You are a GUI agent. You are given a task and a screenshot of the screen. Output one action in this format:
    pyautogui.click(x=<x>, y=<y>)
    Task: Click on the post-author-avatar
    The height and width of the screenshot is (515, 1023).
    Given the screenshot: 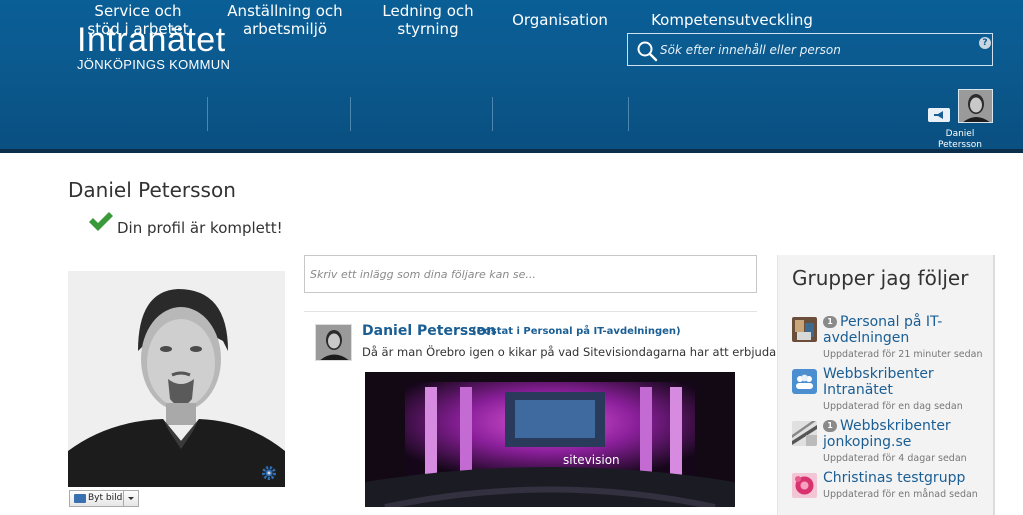 What is the action you would take?
    pyautogui.click(x=333, y=342)
    